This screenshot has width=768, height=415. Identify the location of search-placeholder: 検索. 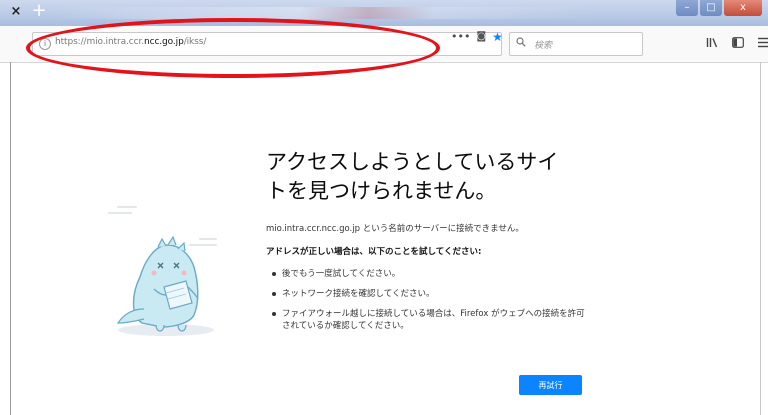
(543, 46).